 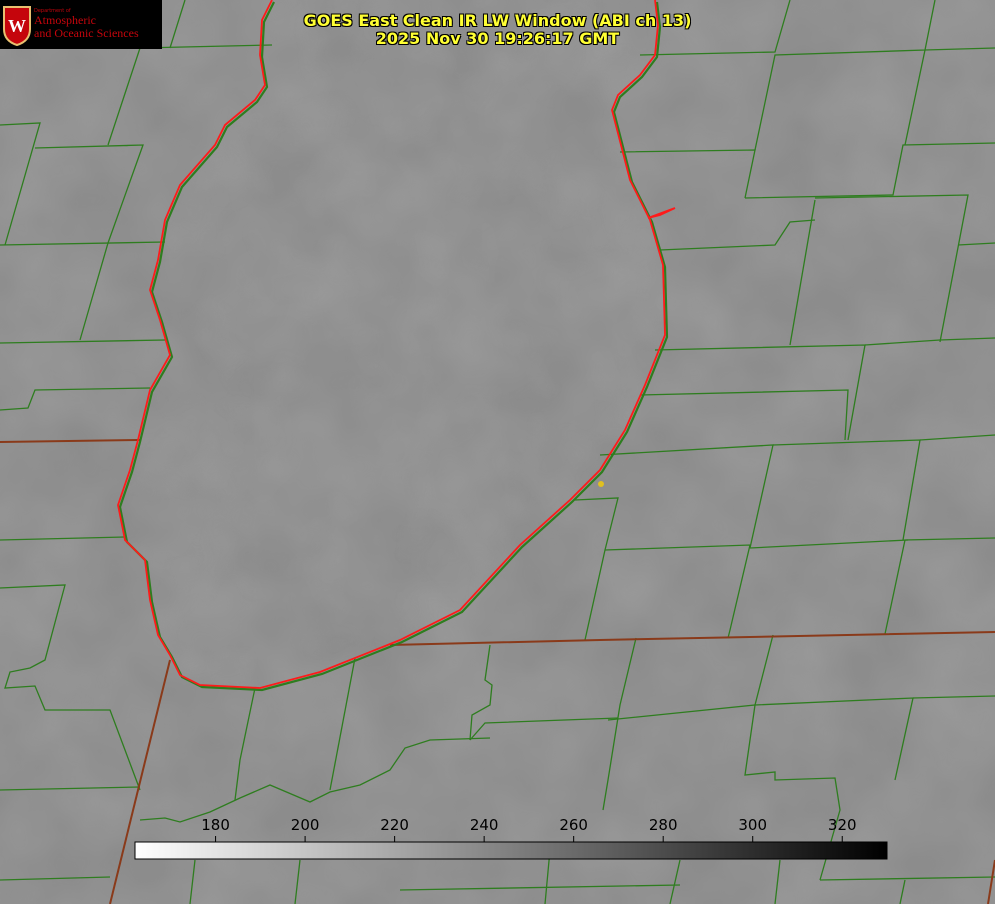 I want to click on image-timestamp: 2025 Nov 30 19:26:17 GMT, so click(x=497, y=38).